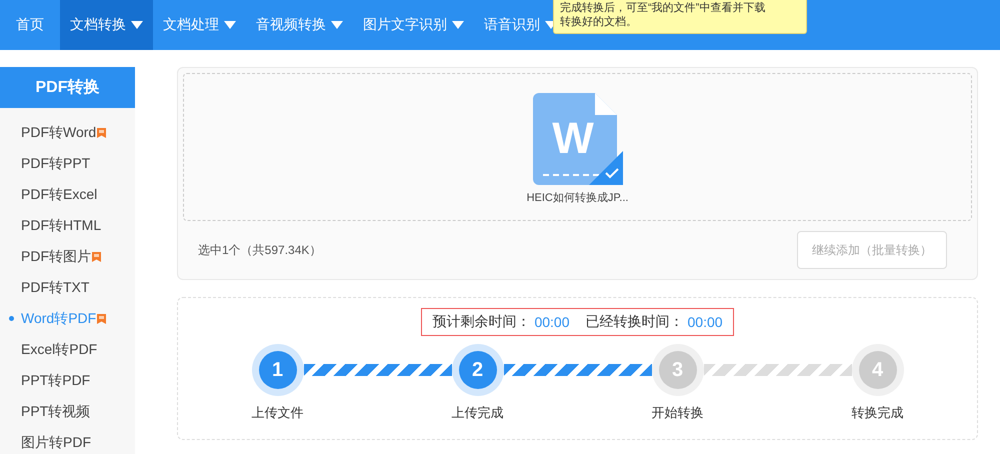 This screenshot has width=1000, height=454. I want to click on step-label: 开始转换, so click(678, 413).